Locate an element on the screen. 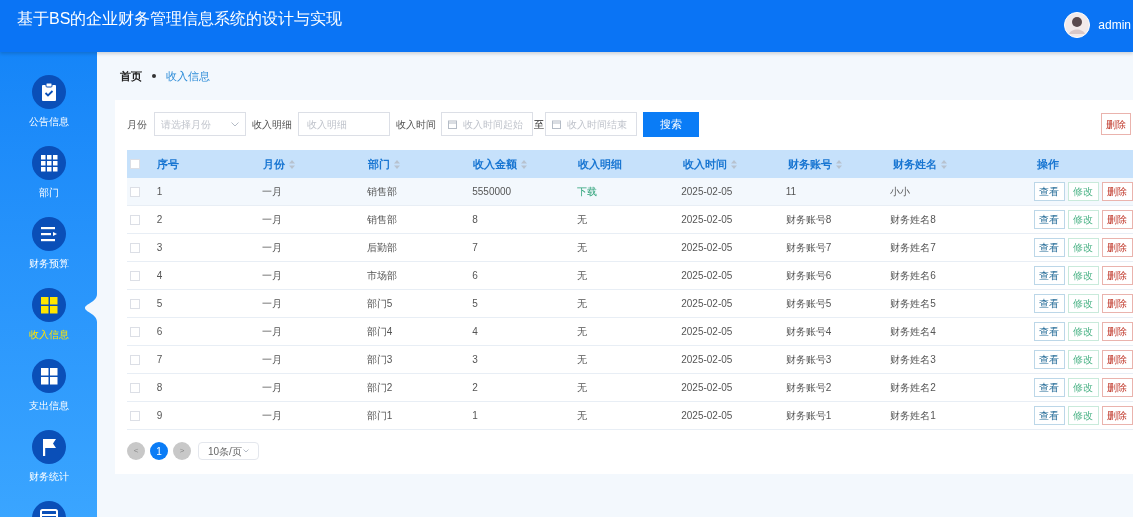  table-cell: 2 is located at coordinates (159, 219).